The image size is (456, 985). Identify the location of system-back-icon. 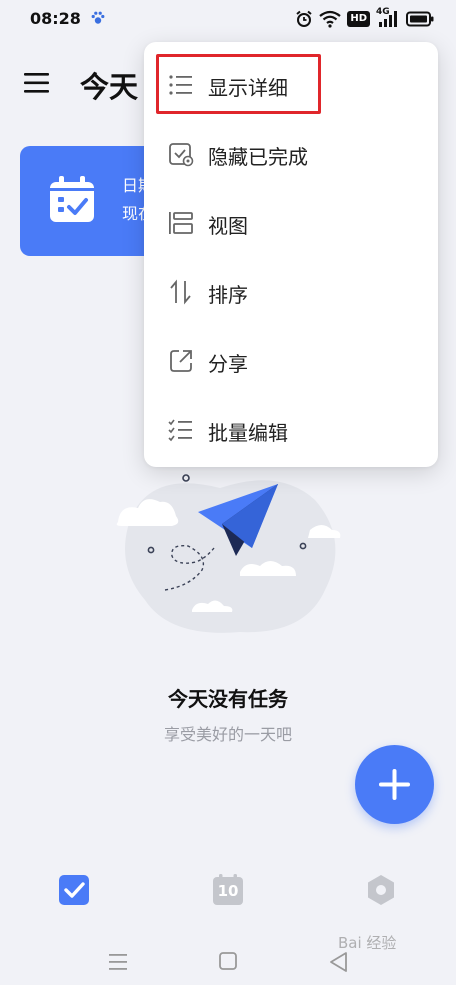
(340, 962).